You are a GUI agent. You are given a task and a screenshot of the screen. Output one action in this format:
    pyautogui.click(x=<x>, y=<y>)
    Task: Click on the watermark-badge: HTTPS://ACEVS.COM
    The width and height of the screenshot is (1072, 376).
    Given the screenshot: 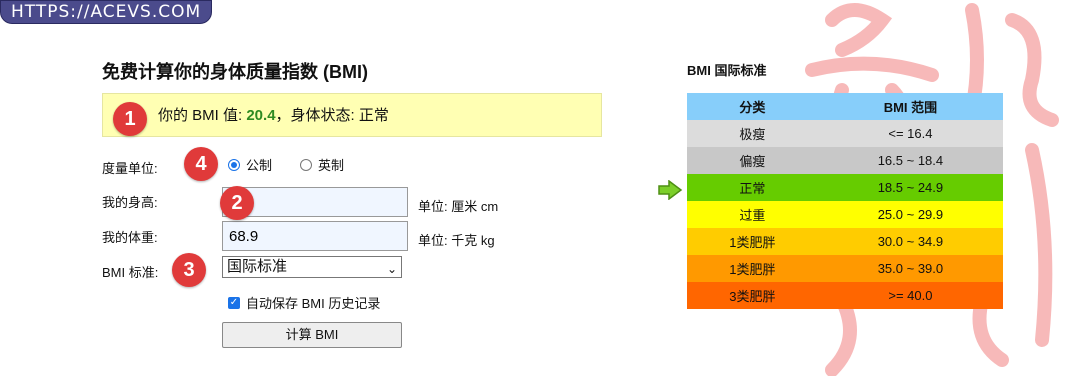 What is the action you would take?
    pyautogui.click(x=106, y=12)
    